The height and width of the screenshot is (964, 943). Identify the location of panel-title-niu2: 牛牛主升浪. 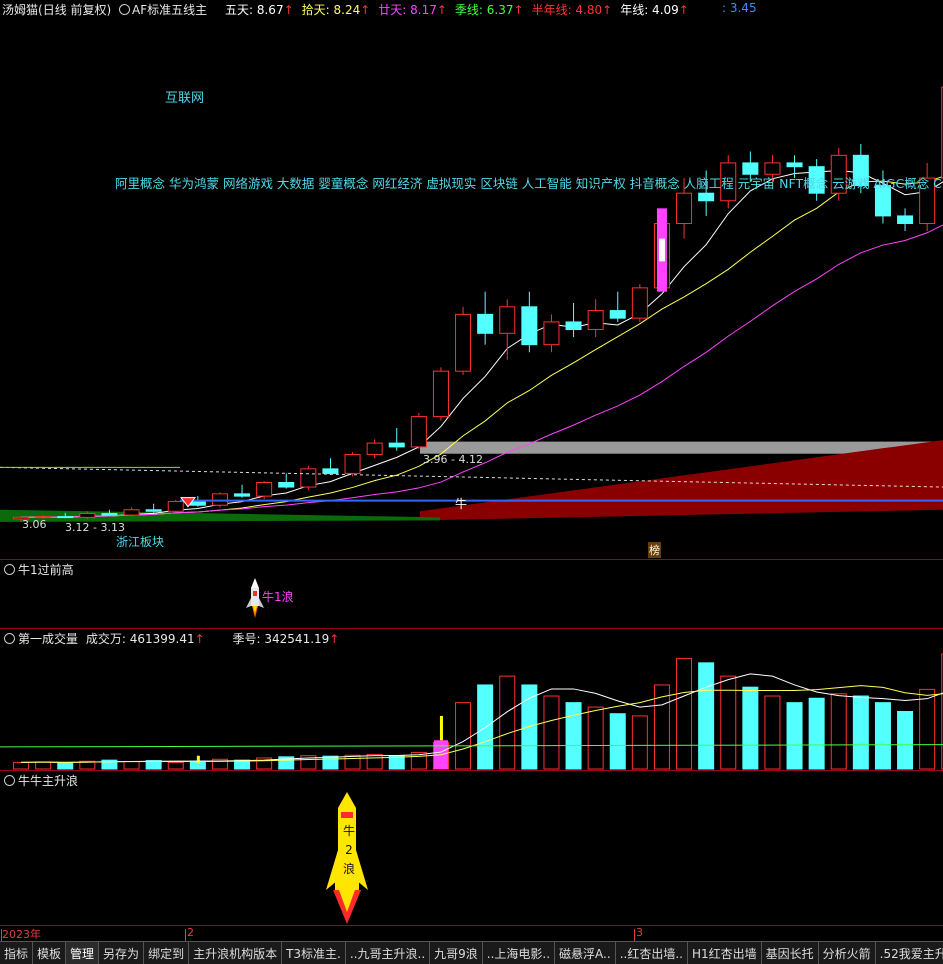
(41, 780).